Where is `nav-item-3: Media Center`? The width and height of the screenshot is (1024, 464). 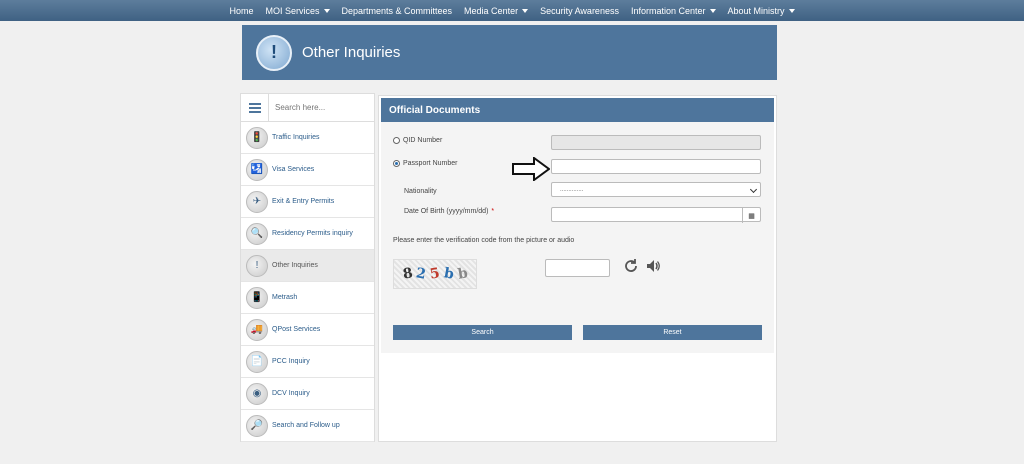
nav-item-3: Media Center is located at coordinates (496, 11).